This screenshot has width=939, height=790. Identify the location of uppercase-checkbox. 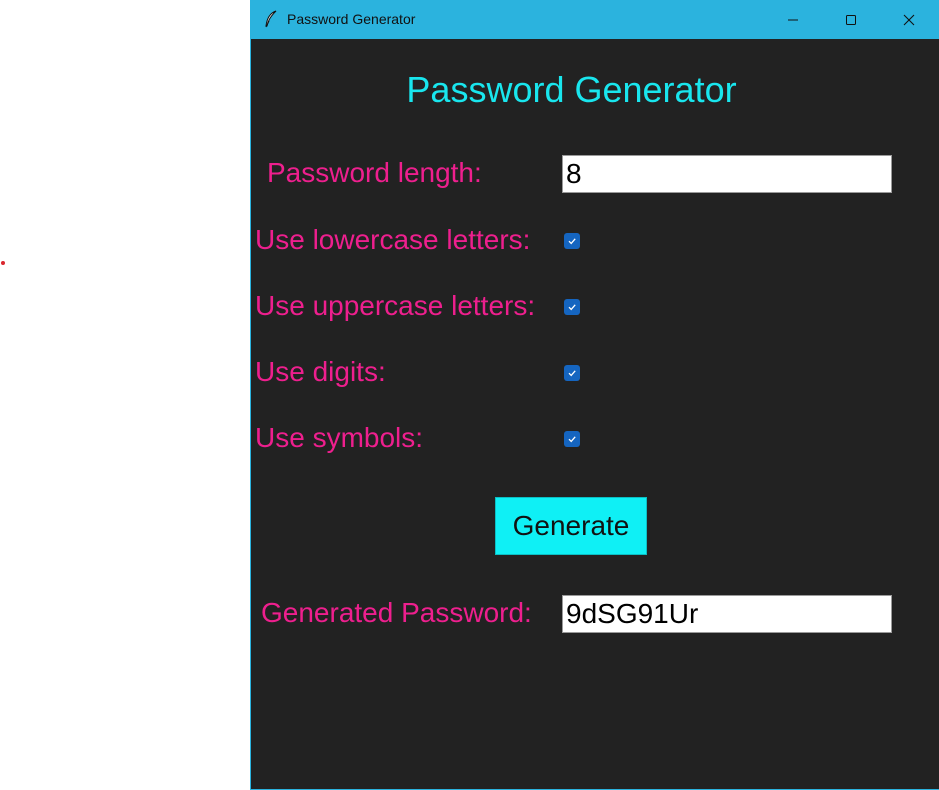
(572, 307).